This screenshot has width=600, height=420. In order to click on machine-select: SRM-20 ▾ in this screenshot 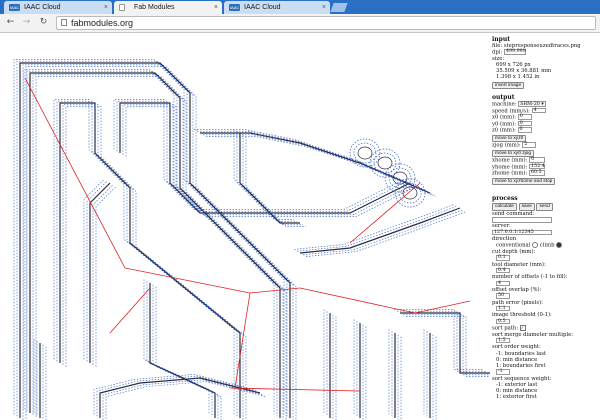, I will do `click(532, 104)`.